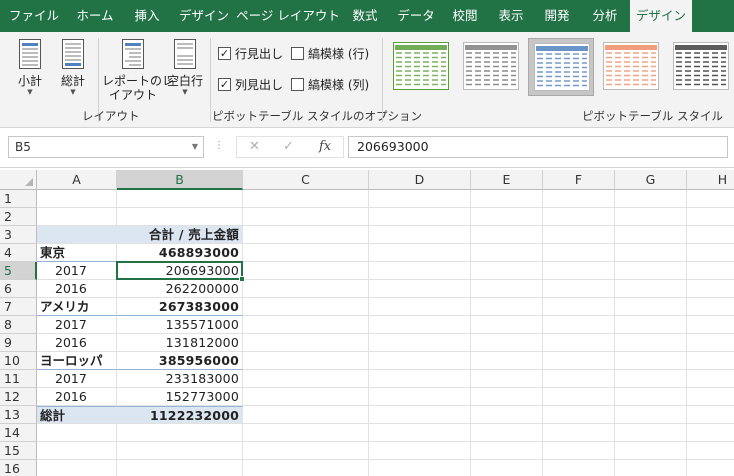  Describe the element at coordinates (557, 16) in the screenshot. I see `tab-developer: 開発` at that location.